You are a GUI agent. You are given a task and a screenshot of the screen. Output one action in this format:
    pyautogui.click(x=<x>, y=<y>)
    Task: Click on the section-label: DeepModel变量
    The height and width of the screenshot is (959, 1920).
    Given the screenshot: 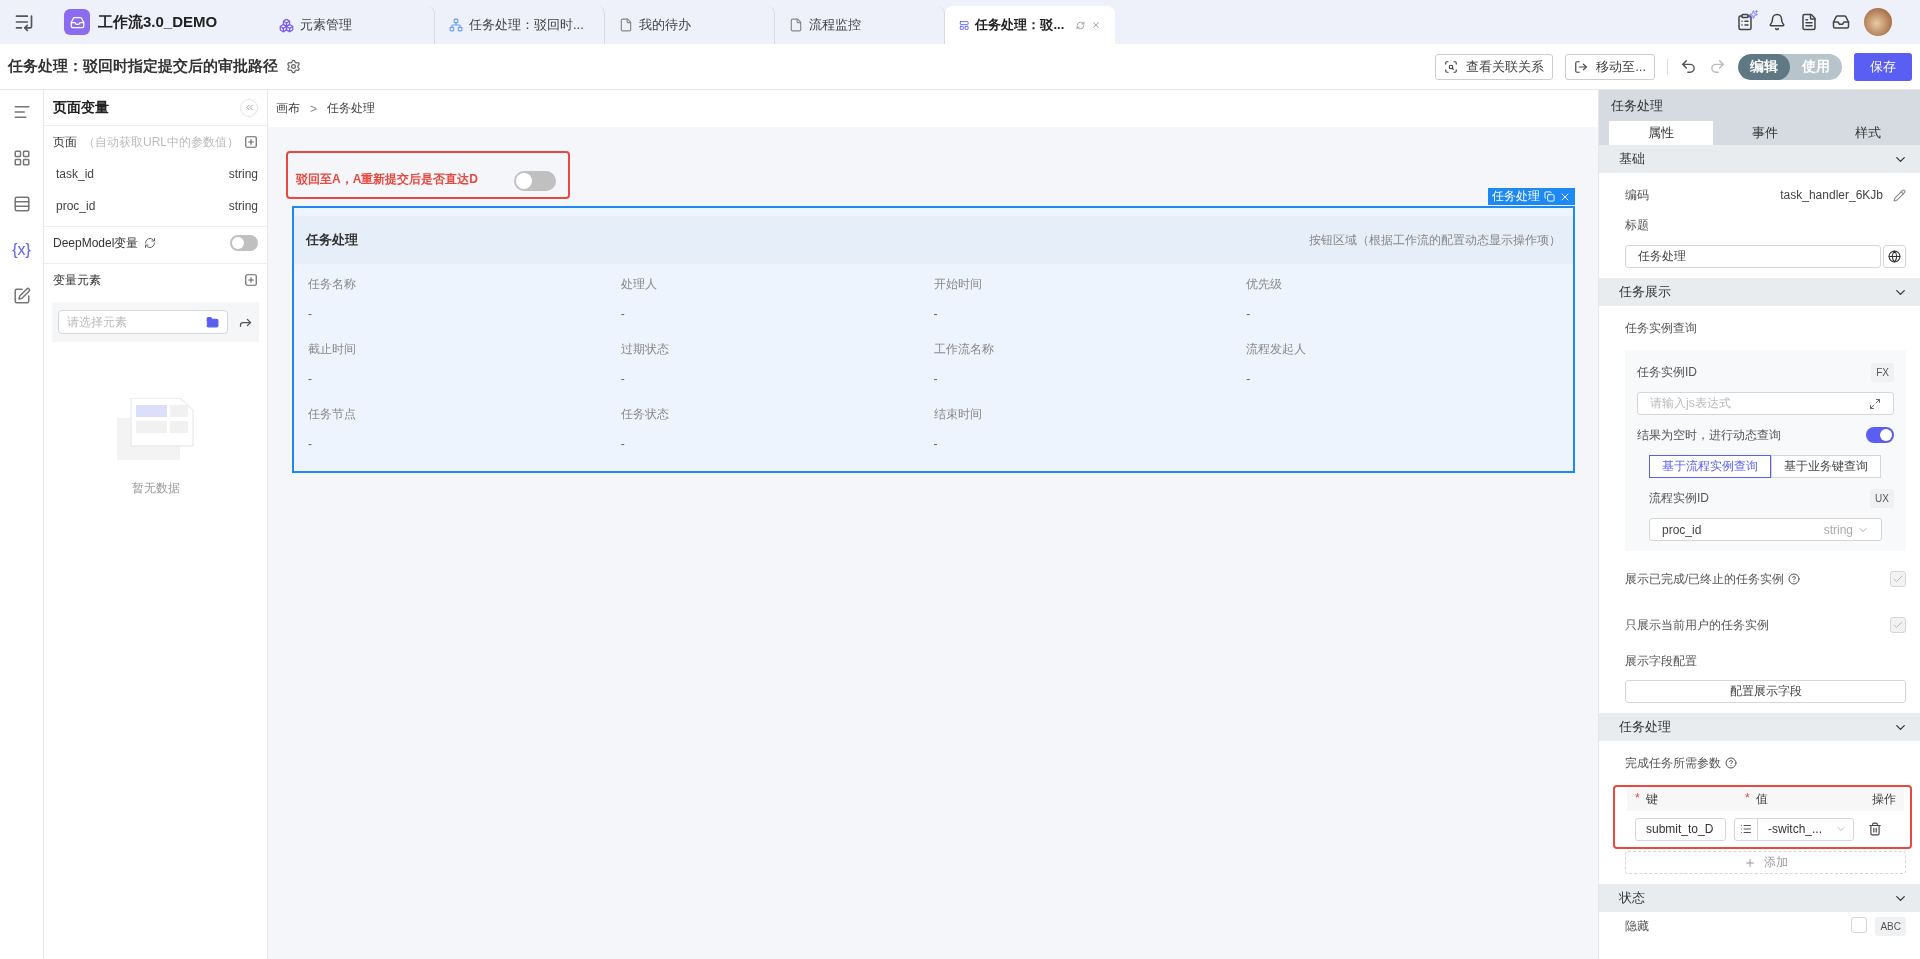 What is the action you would take?
    pyautogui.click(x=96, y=243)
    